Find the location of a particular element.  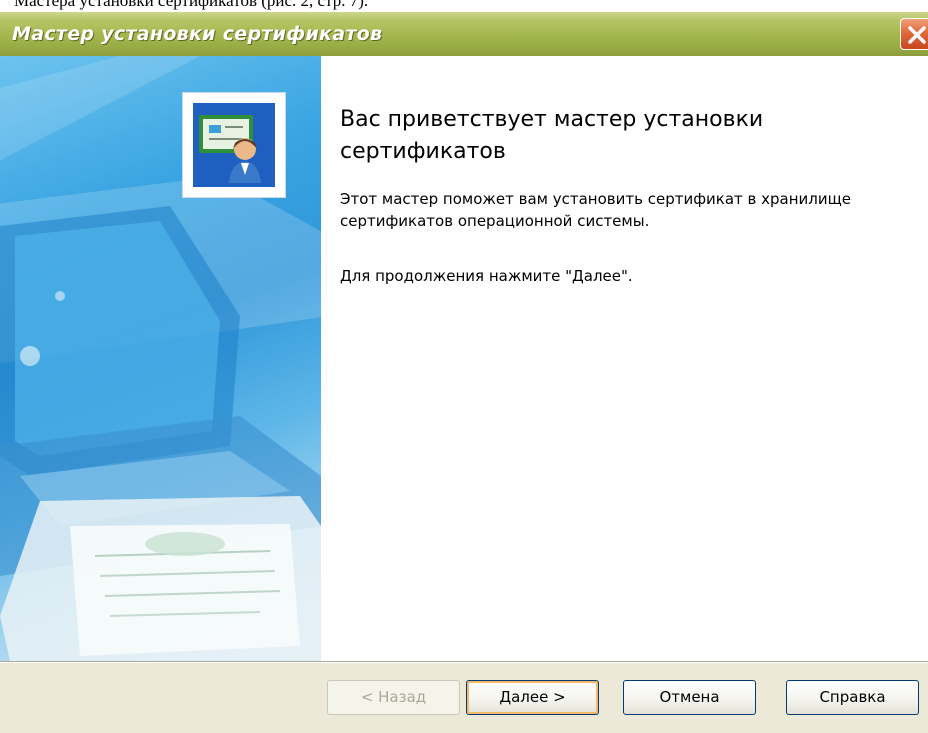

certificate-icon-frame is located at coordinates (234, 145).